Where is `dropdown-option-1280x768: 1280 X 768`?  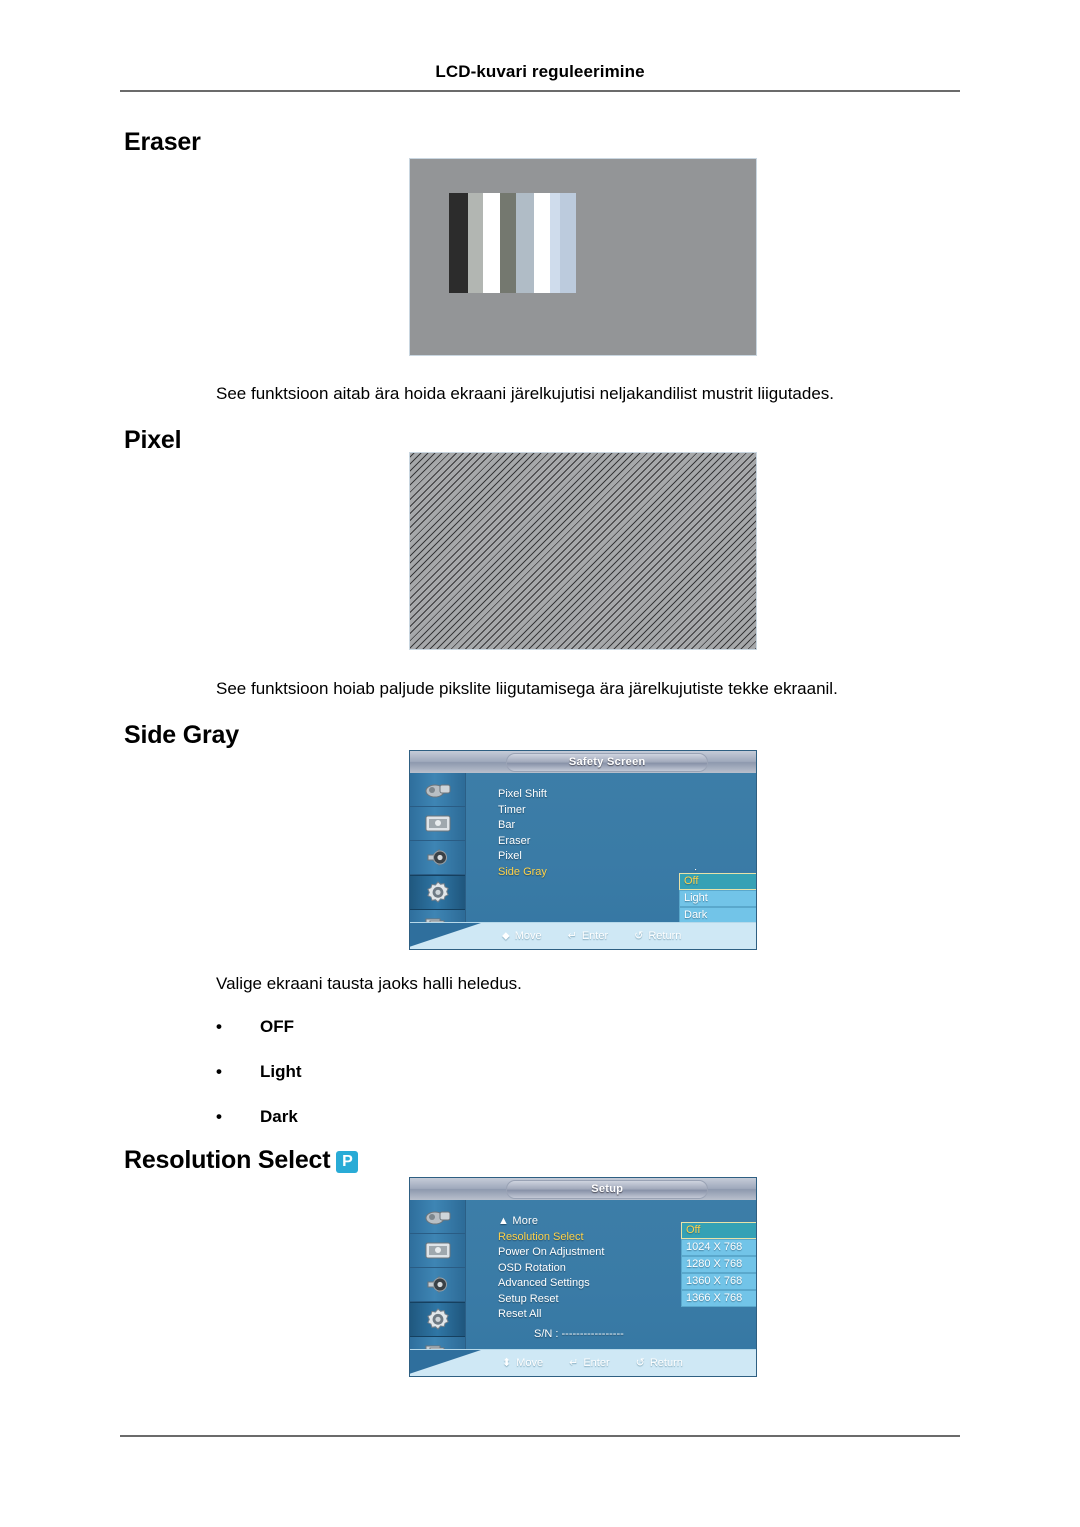 dropdown-option-1280x768: 1280 X 768 is located at coordinates (718, 1264).